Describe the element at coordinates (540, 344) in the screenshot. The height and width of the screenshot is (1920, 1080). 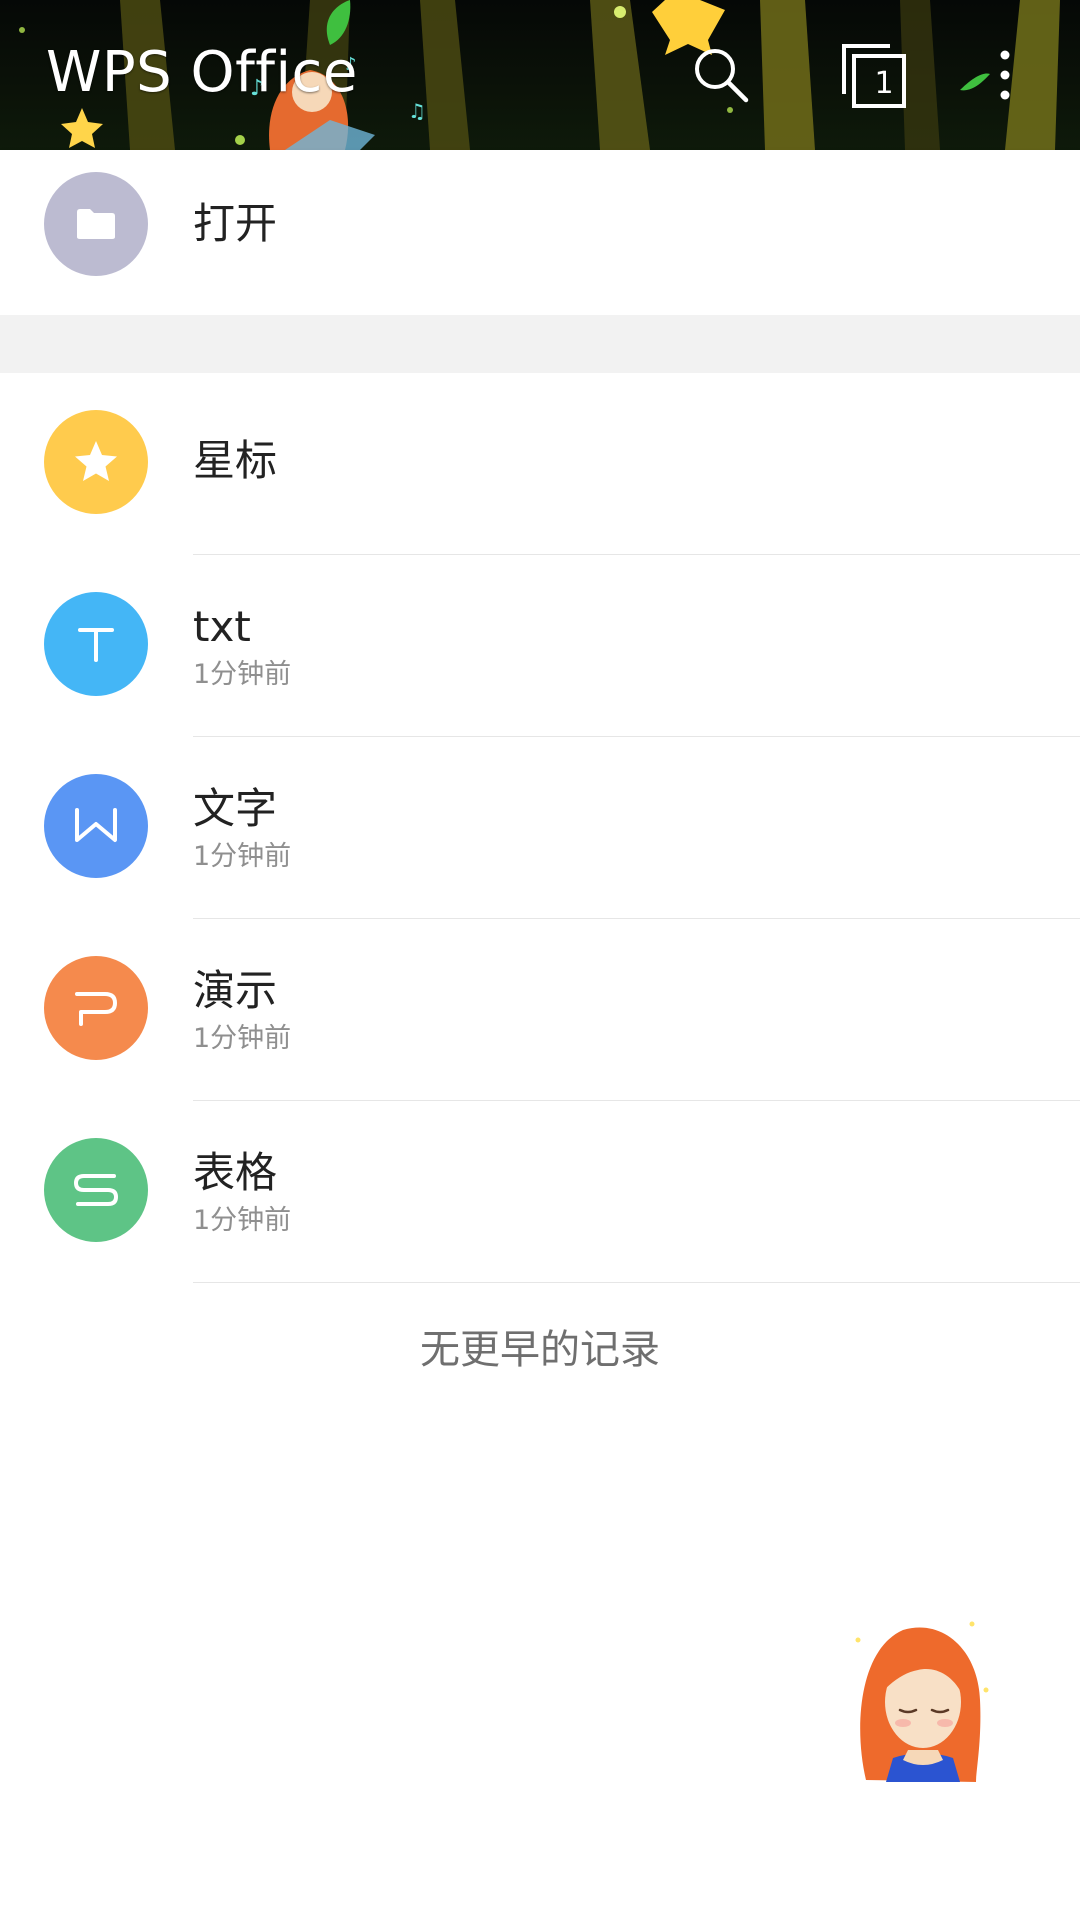
I see `section-gap` at that location.